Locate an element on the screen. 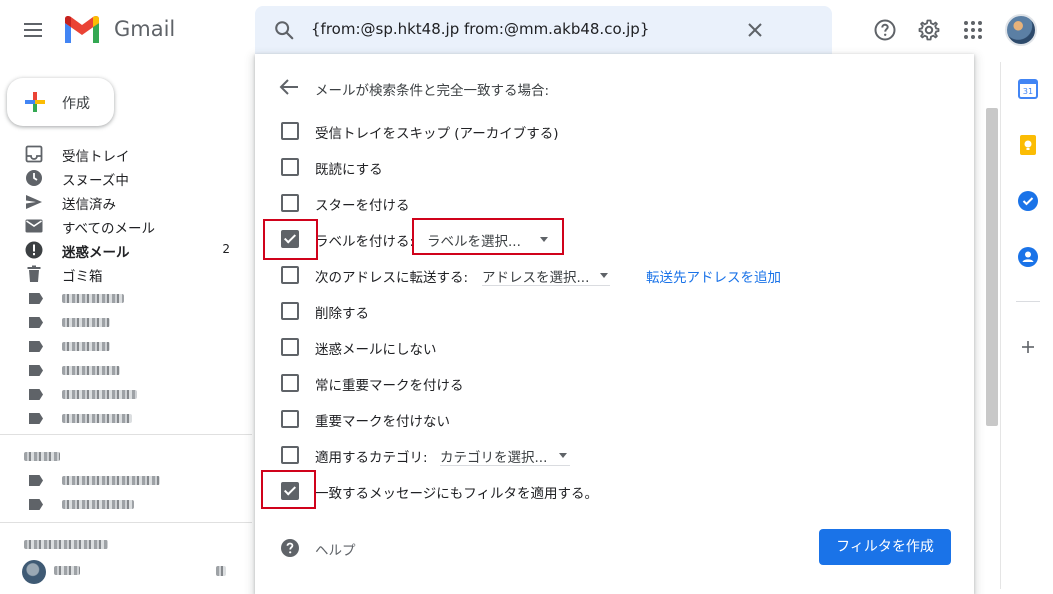 This screenshot has height=594, width=1053. option-label: 一致するメッセージにもフィルタを適用する。 is located at coordinates (456, 494).